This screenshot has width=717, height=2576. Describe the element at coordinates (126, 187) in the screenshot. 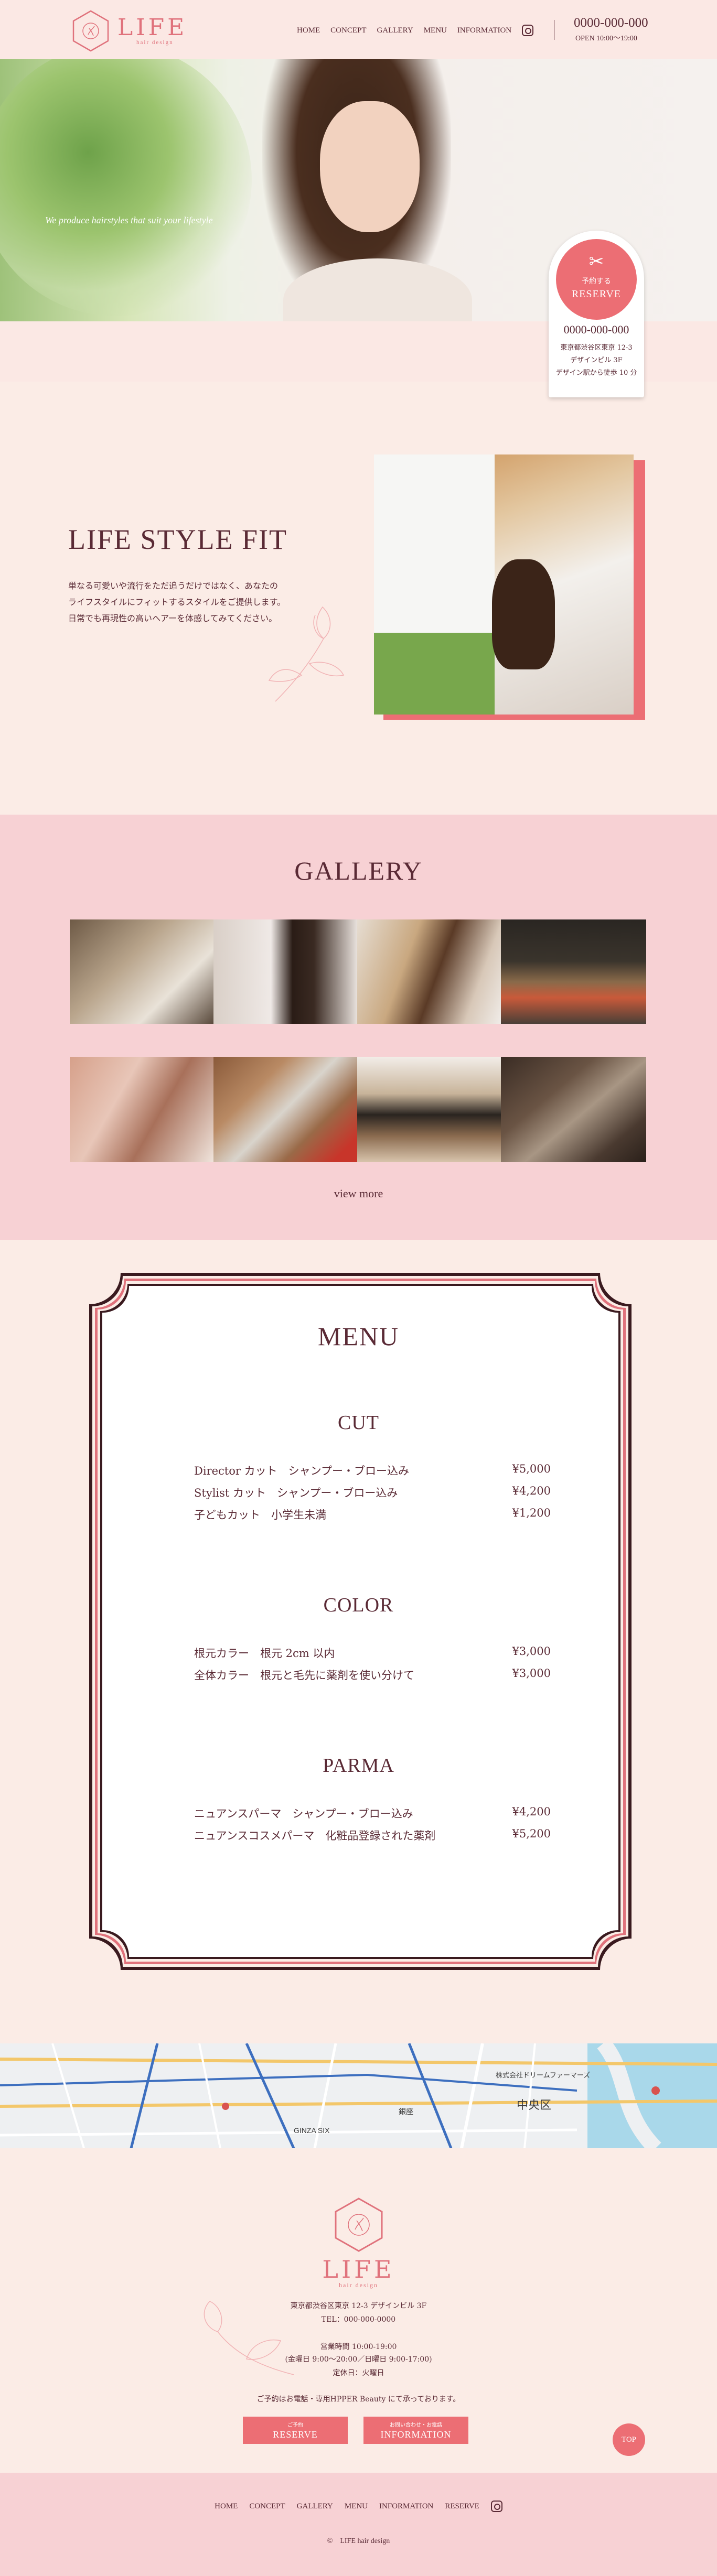

I see `hero-foliage` at that location.